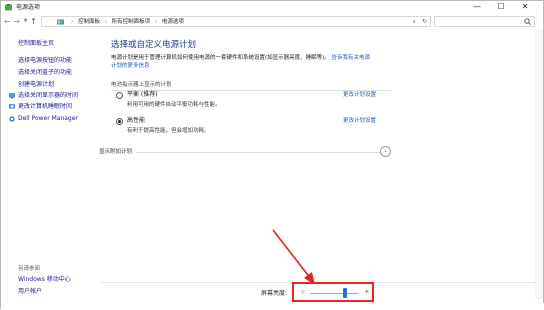  Describe the element at coordinates (154, 45) in the screenshot. I see `page-title: 选择或自定义电源计划` at that location.